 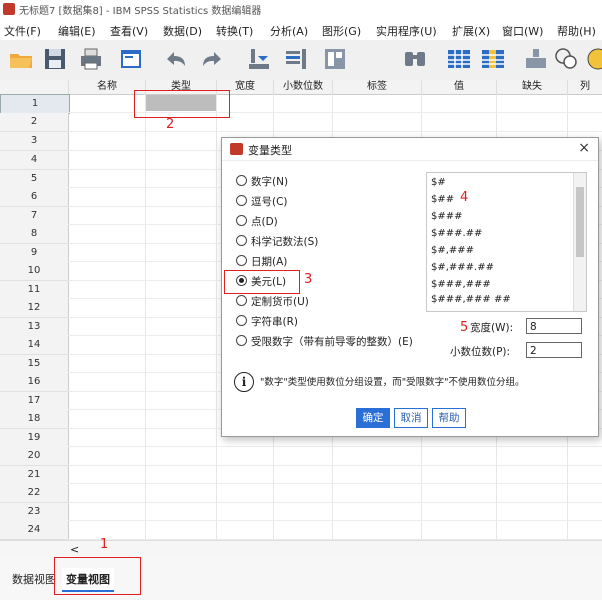 I want to click on decimals-field: 2, so click(x=554, y=350).